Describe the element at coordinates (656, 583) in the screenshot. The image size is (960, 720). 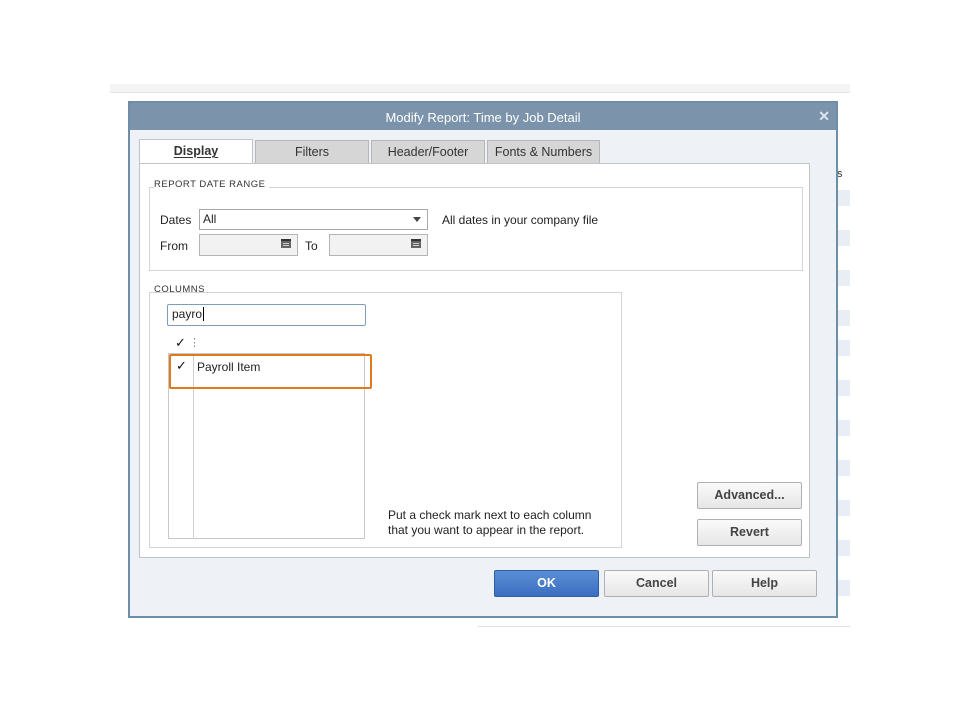
I see `cancel-button: Cancel` at that location.